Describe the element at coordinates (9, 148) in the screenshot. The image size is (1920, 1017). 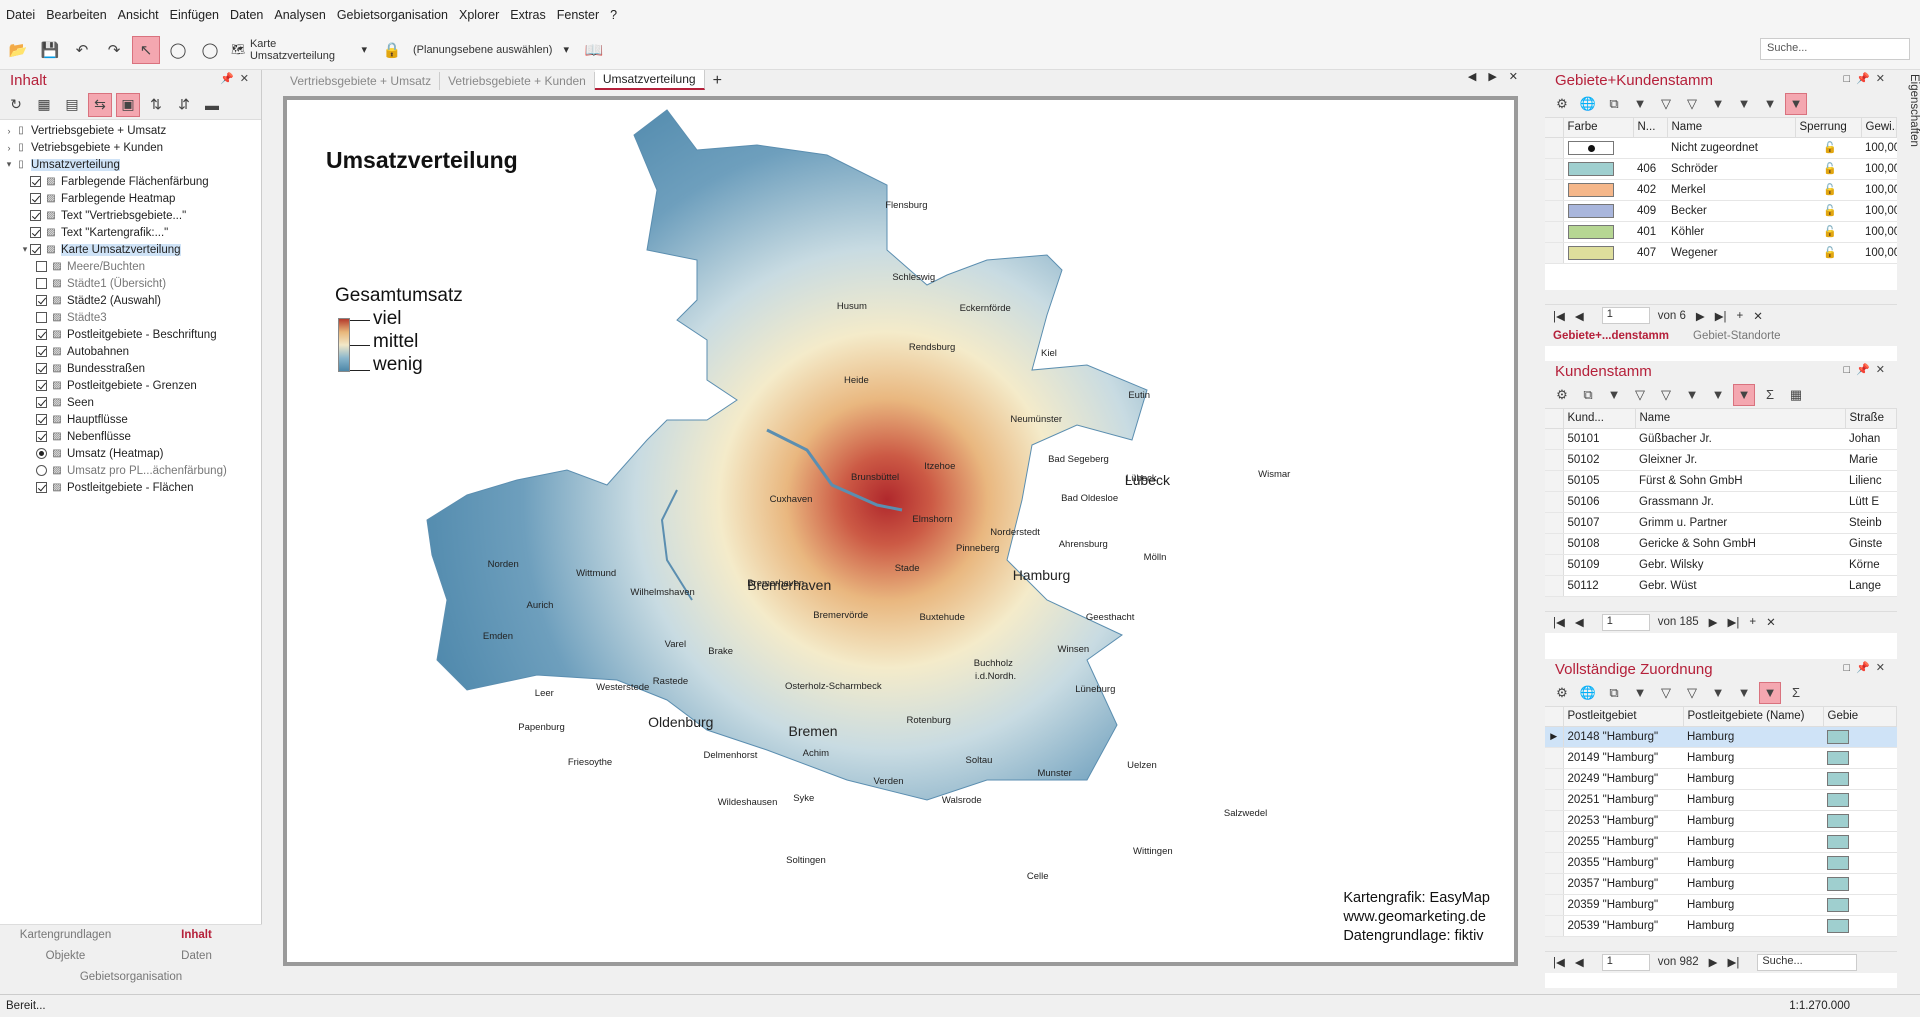
I see `expand-icon: ›` at that location.